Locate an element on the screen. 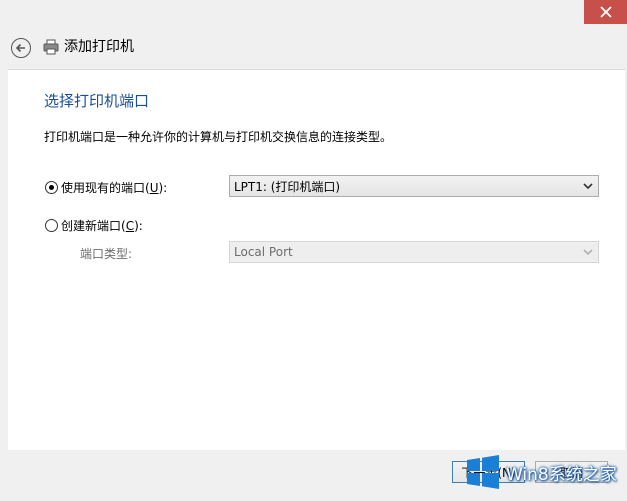 The width and height of the screenshot is (627, 501). port-type-dropdown: Local Port is located at coordinates (414, 252).